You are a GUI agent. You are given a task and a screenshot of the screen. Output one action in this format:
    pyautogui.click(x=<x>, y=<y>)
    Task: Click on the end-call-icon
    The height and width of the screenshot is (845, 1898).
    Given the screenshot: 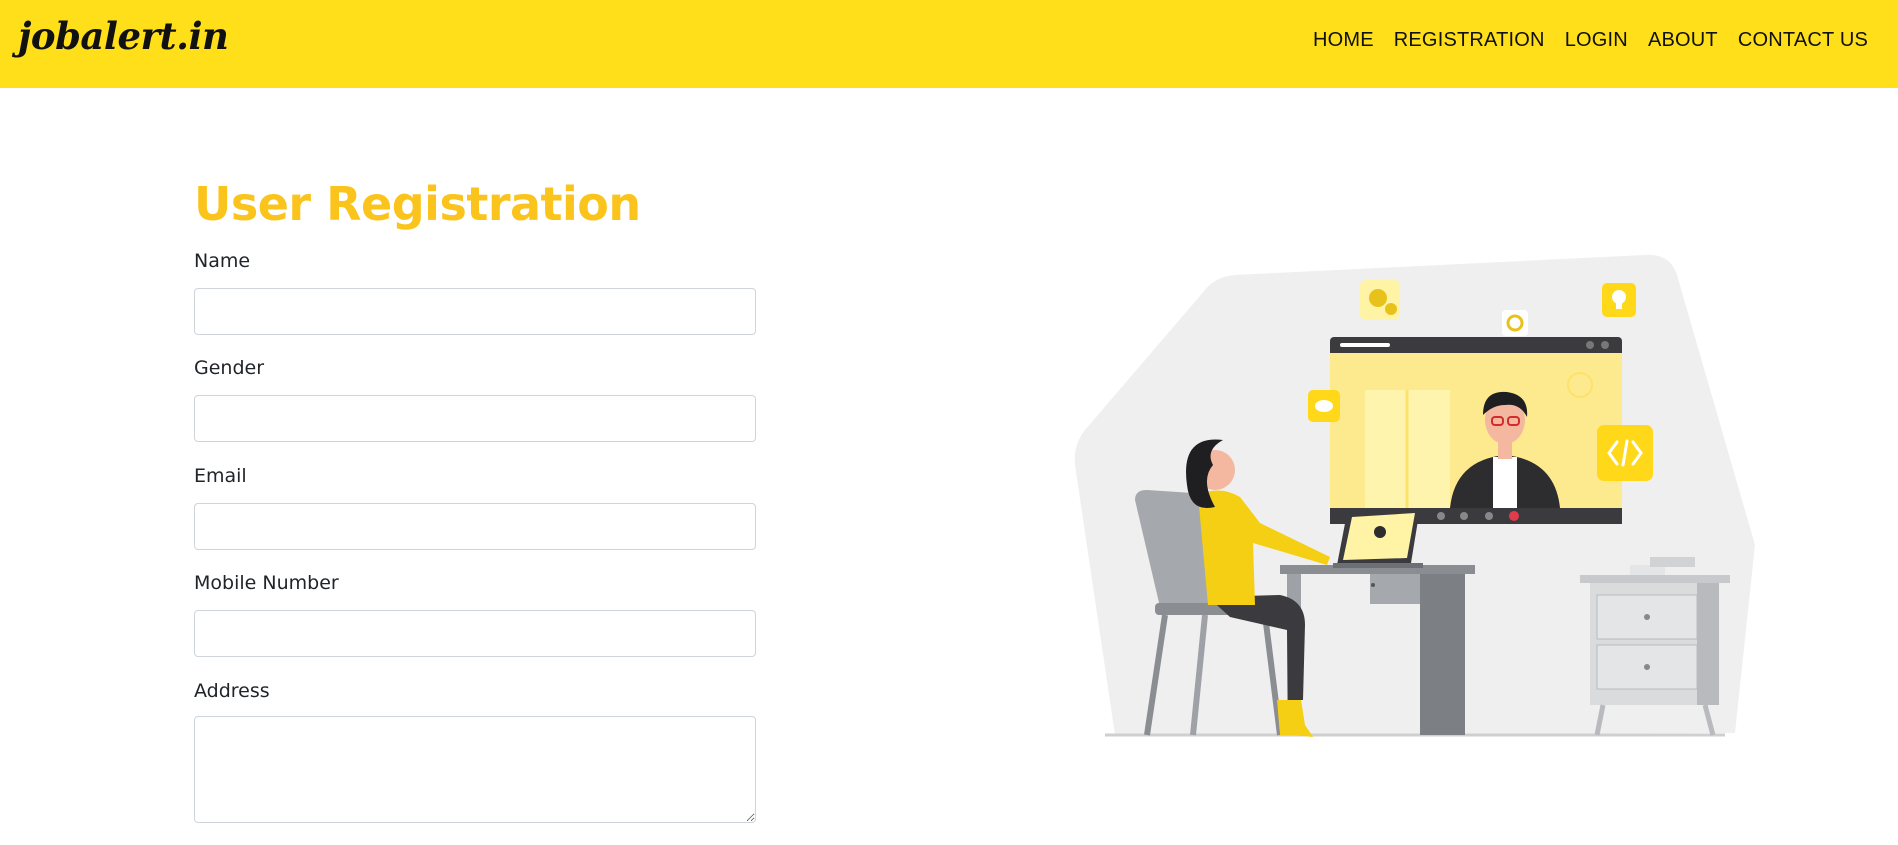 What is the action you would take?
    pyautogui.click(x=1514, y=516)
    